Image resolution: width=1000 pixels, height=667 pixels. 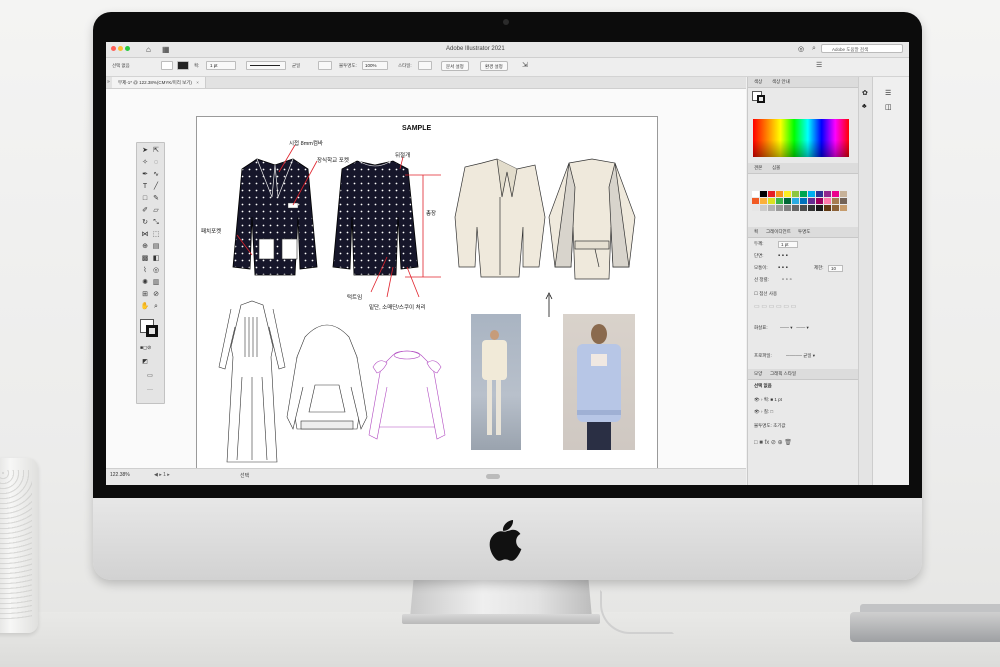 What do you see at coordinates (493, 476) in the screenshot?
I see `horizontal-scrollbar` at bounding box center [493, 476].